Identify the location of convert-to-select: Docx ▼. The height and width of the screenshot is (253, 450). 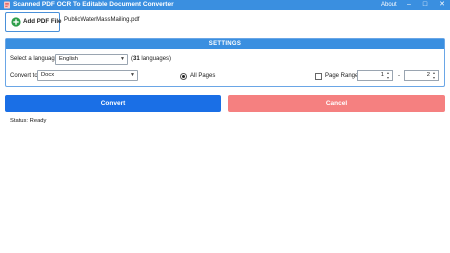
(87, 75).